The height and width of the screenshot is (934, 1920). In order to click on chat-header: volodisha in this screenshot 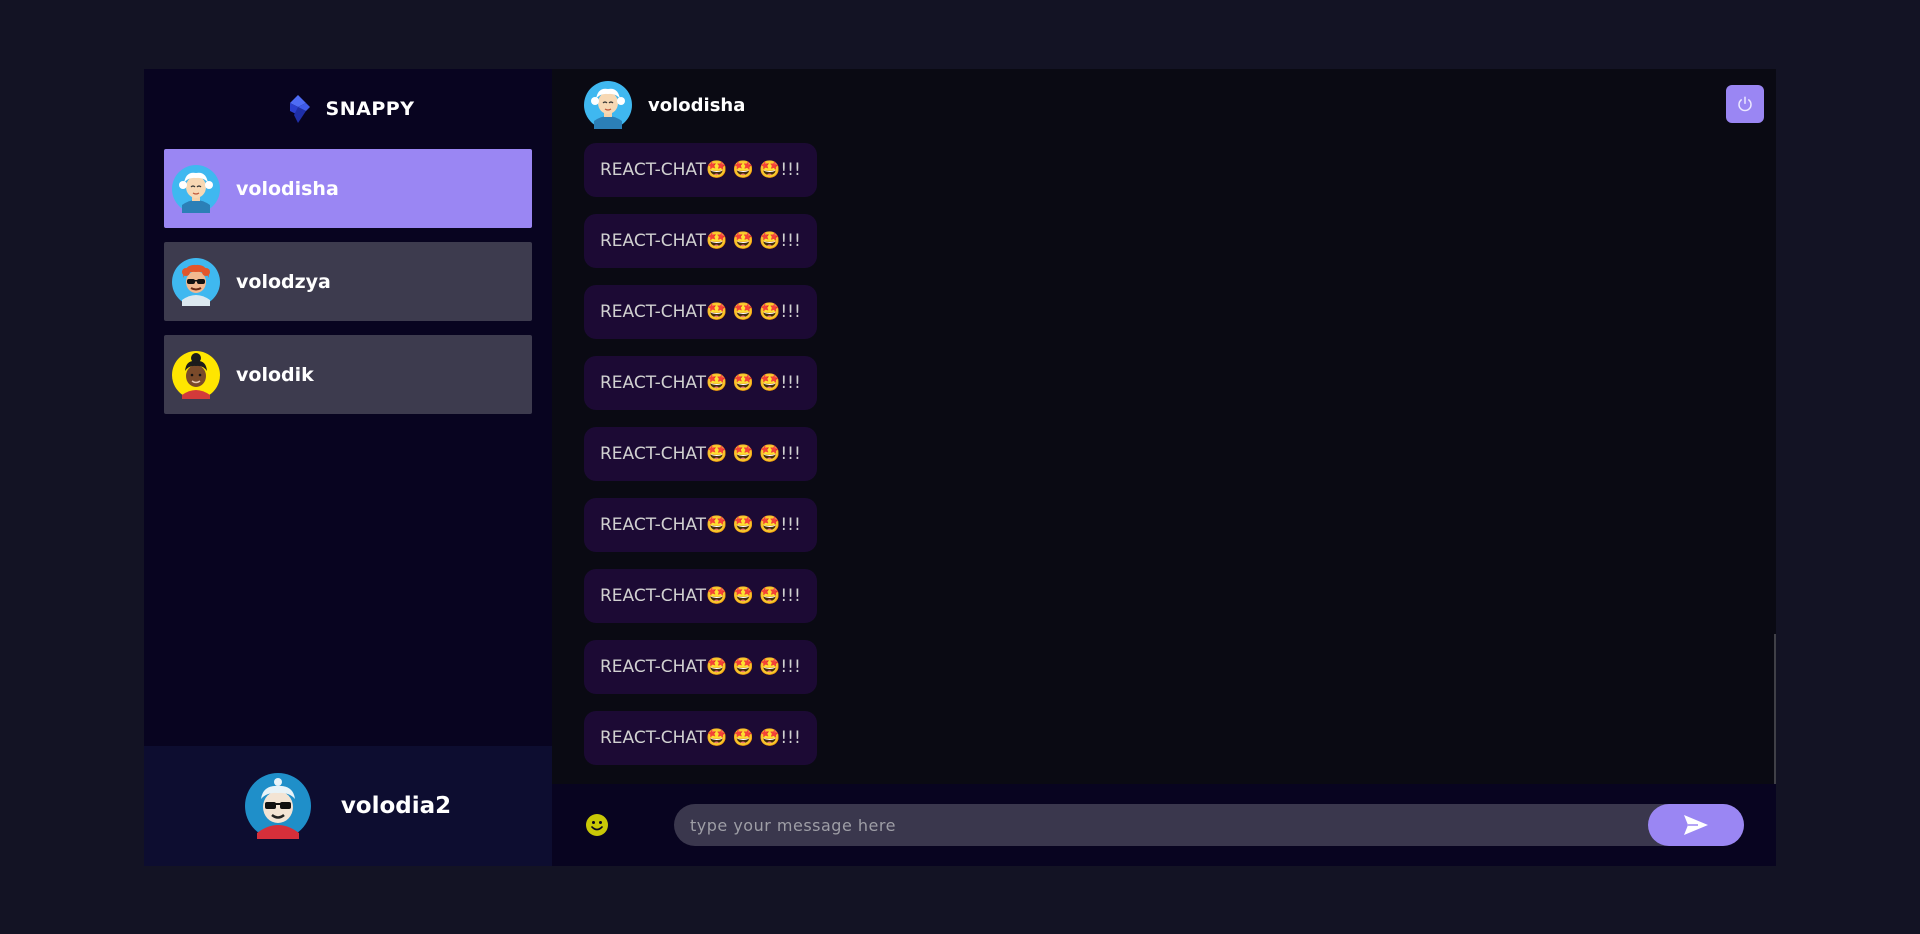, I will do `click(1164, 105)`.